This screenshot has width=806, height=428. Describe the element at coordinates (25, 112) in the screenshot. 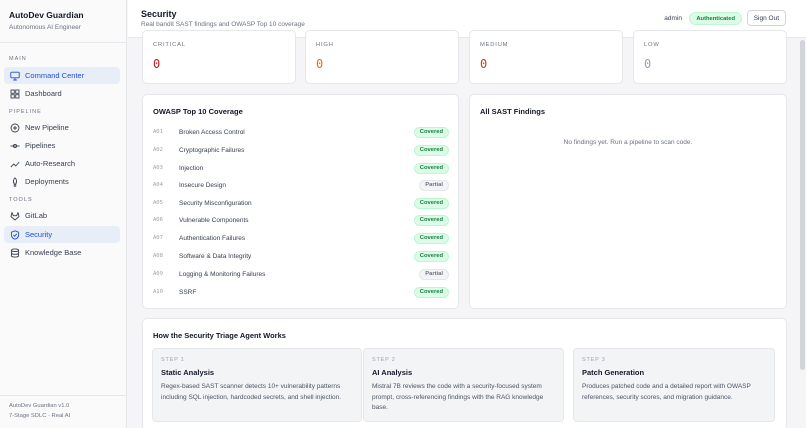

I see `section-label-pipeline: PIPELINE` at that location.